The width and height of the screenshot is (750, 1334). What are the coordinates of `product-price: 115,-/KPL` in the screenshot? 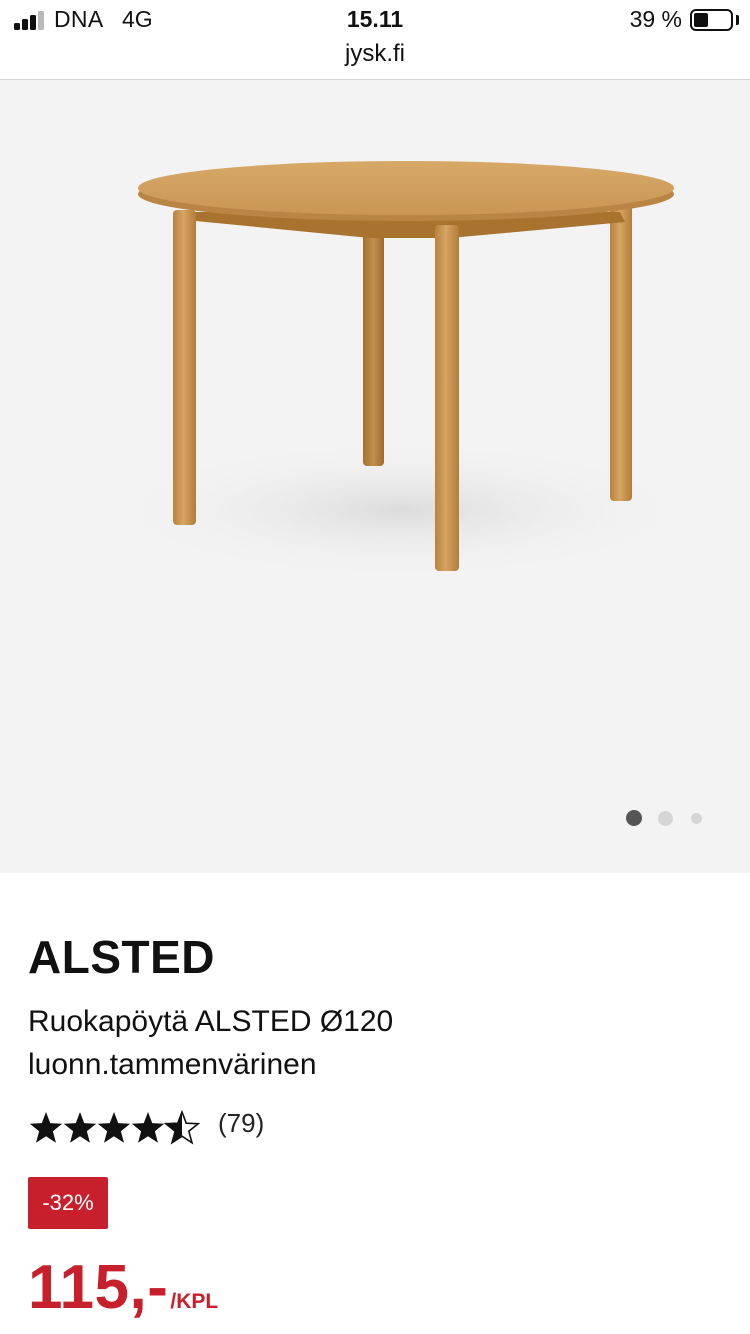 It's located at (123, 1287).